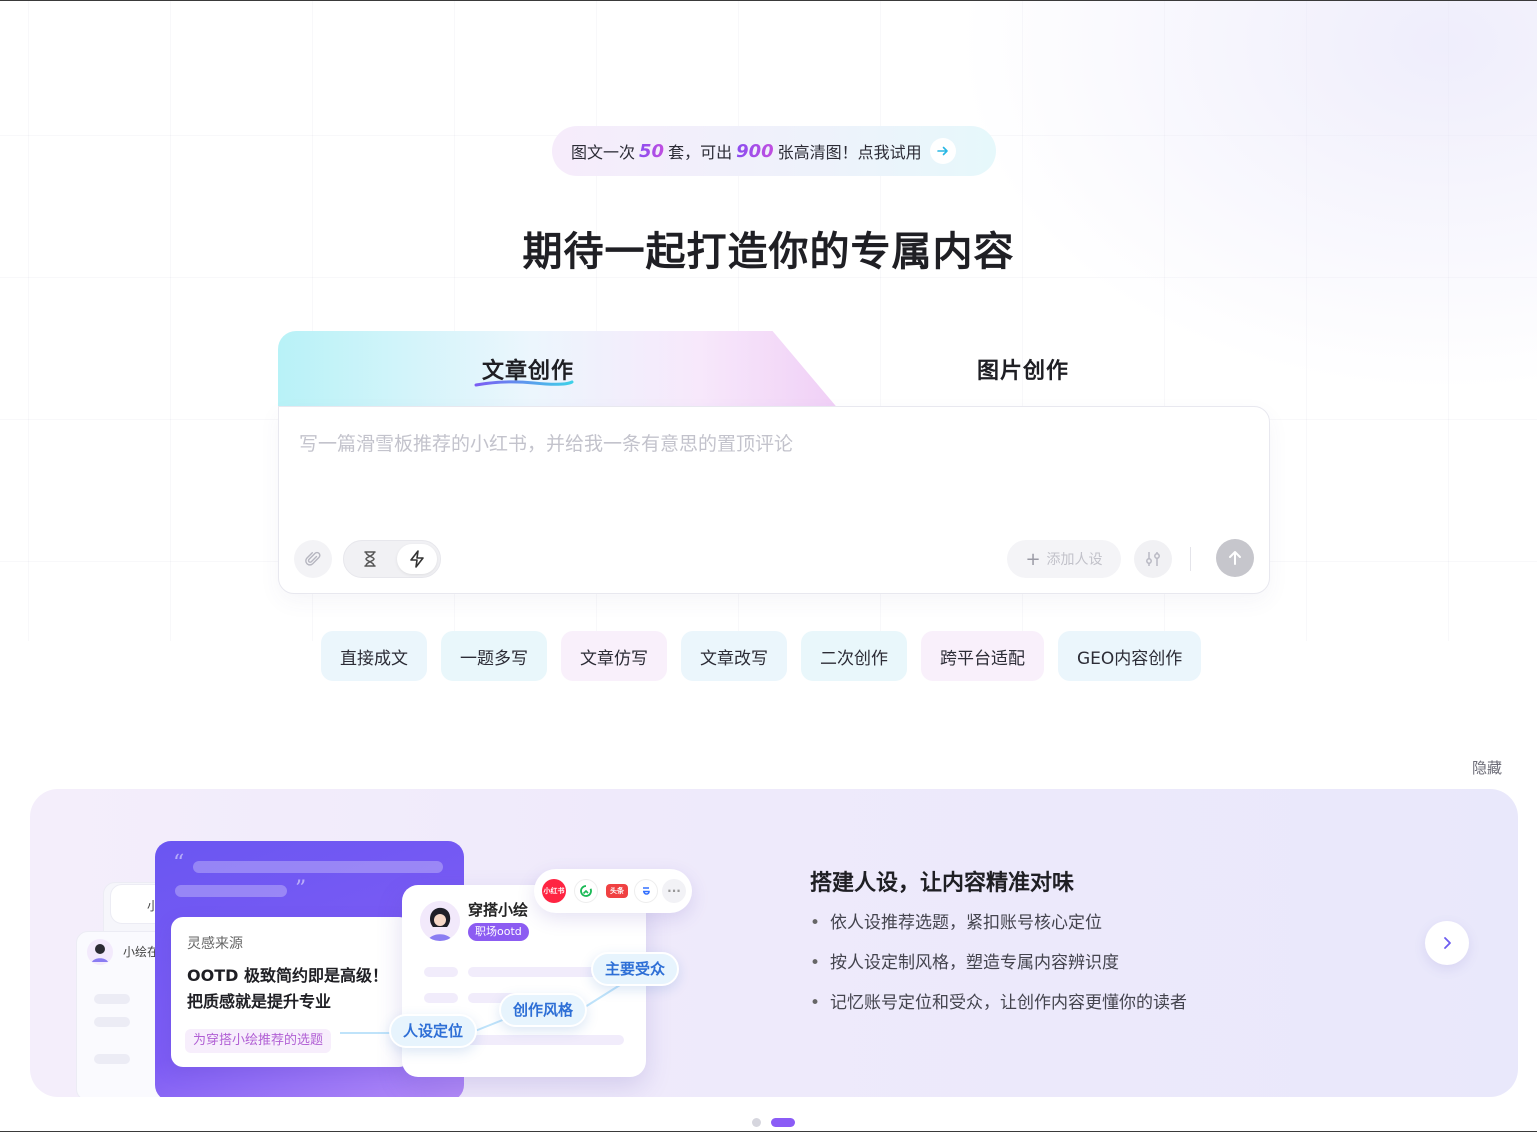 This screenshot has height=1132, width=1537. I want to click on carousel-dots, so click(773, 1122).